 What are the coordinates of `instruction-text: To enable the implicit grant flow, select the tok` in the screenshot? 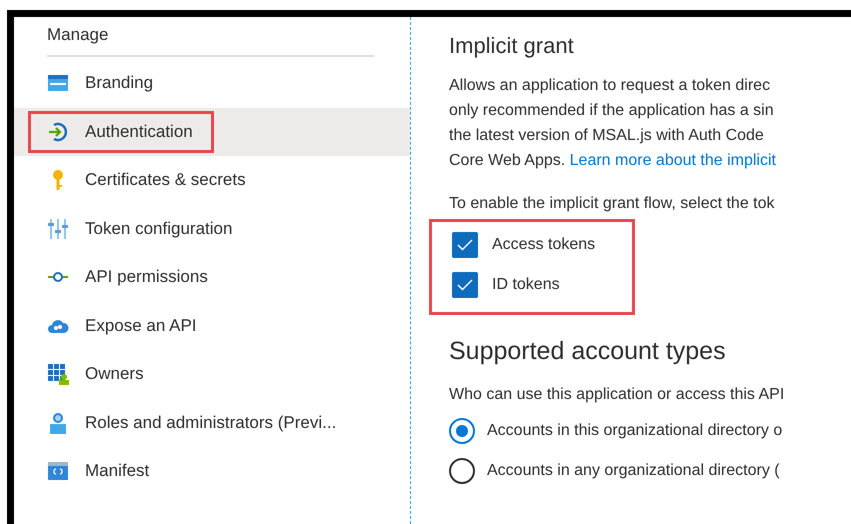 It's located at (612, 204).